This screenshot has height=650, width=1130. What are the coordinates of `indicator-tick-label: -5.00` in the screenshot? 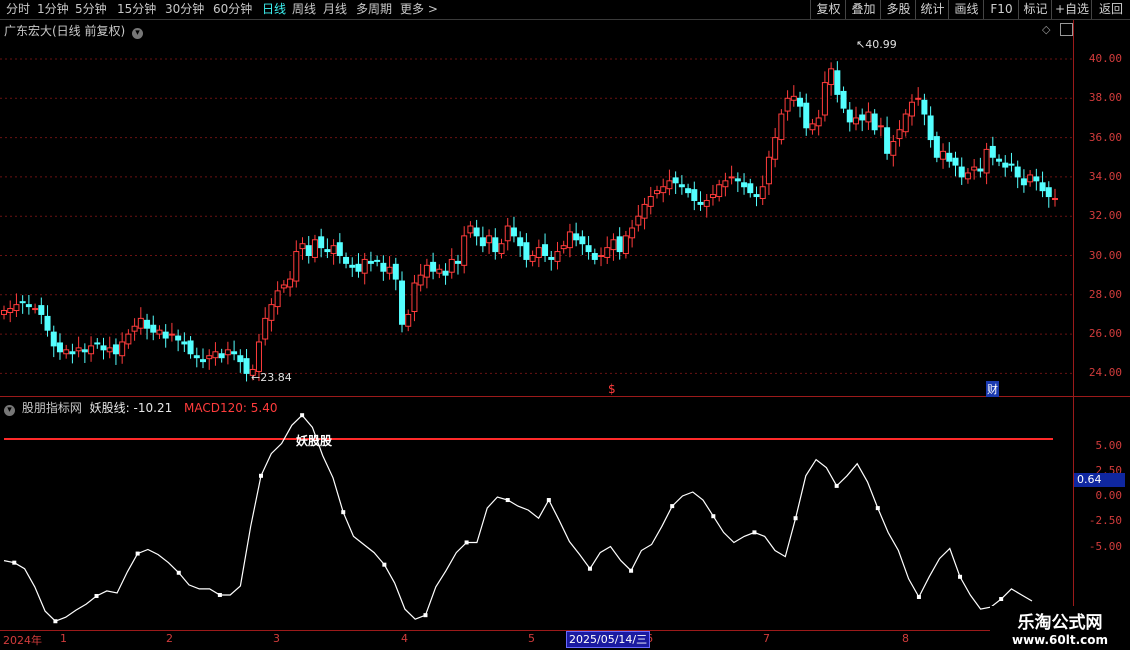 It's located at (1105, 546).